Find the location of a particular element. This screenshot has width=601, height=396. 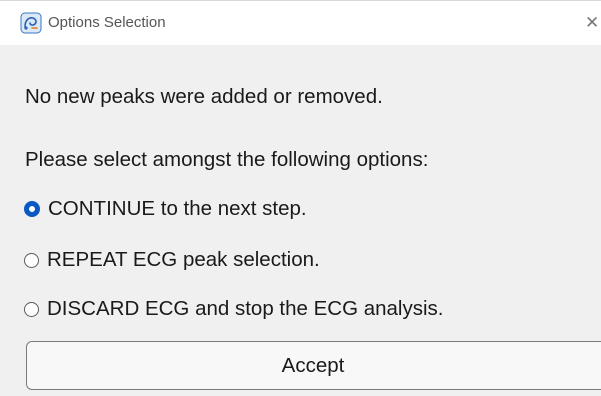

status-message: No new peaks were added or removed. is located at coordinates (204, 96).